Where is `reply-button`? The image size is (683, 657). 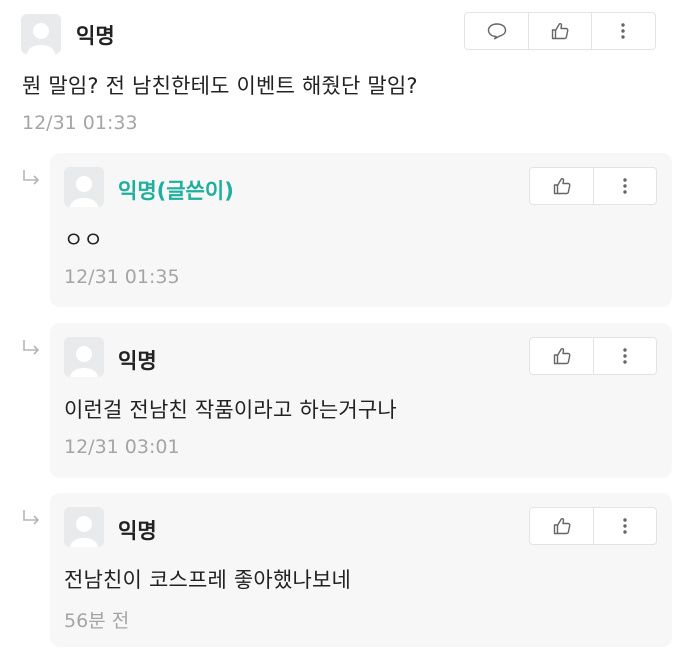
reply-button is located at coordinates (496, 31).